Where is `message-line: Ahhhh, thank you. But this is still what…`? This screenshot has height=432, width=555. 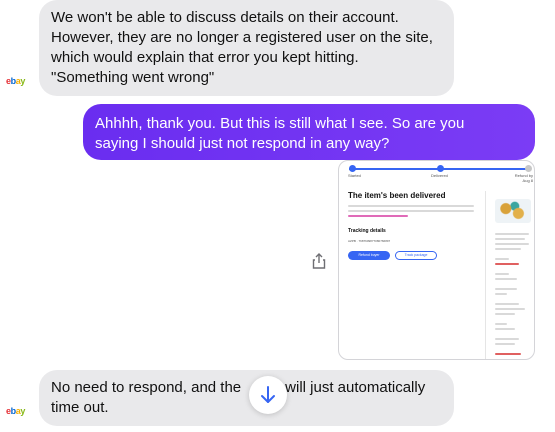
message-line: Ahhhh, thank you. But this is still what… is located at coordinates (280, 123).